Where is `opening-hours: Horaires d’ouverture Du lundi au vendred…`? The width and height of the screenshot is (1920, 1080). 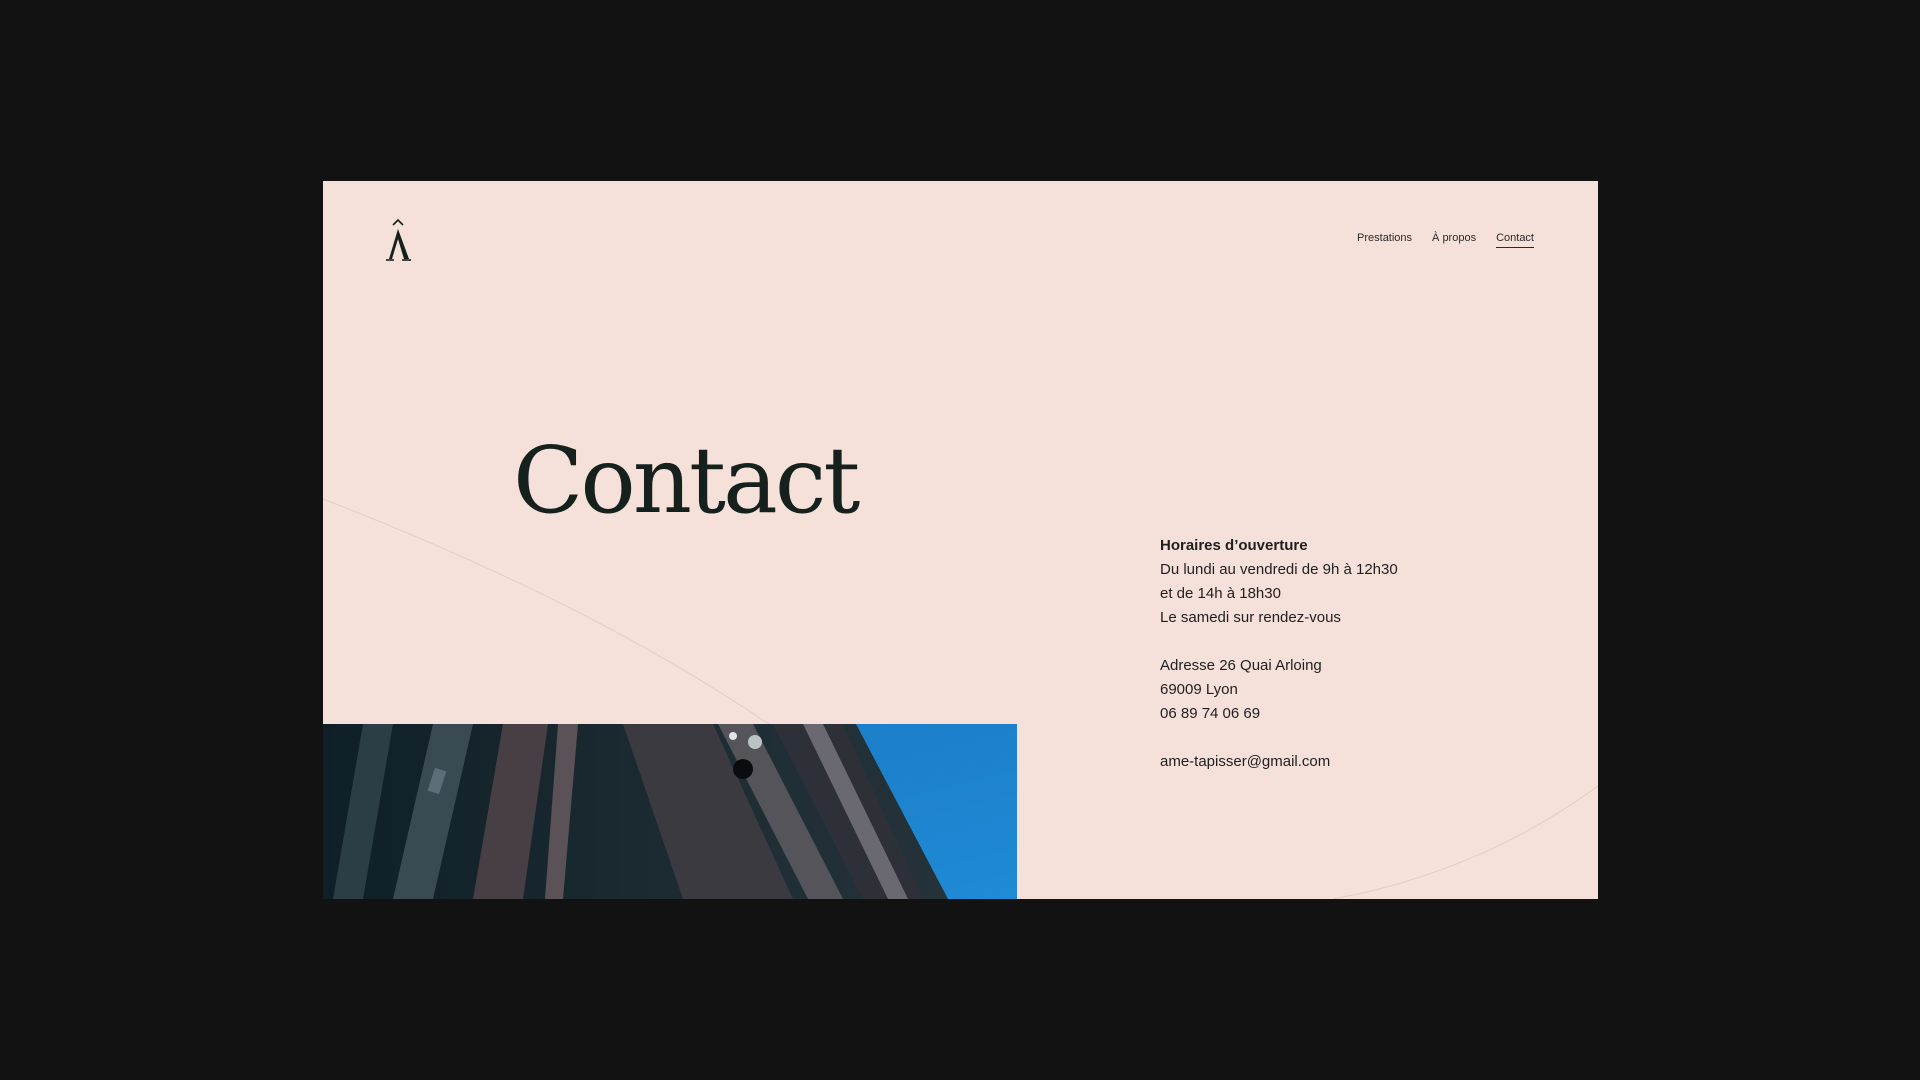
opening-hours: Horaires d’ouverture Du lundi au vendred… is located at coordinates (1279, 582).